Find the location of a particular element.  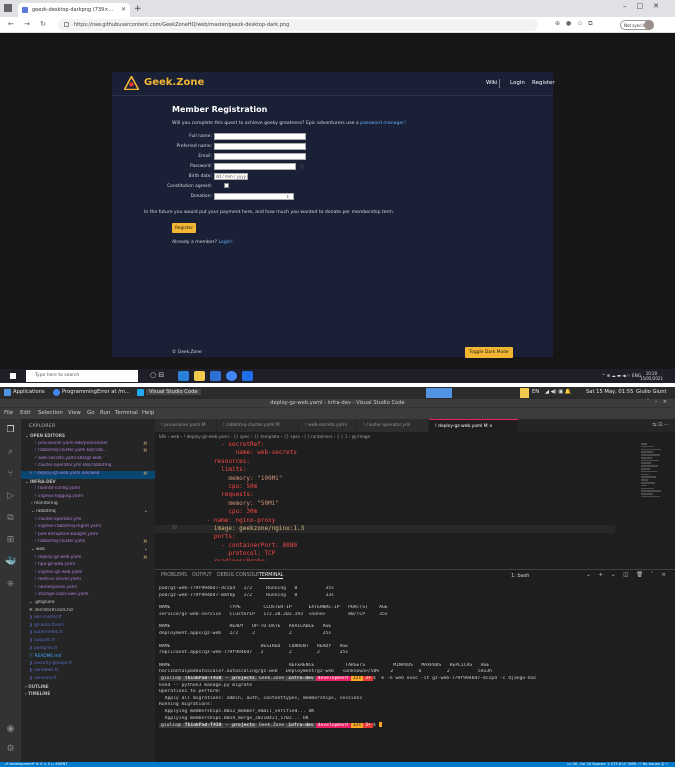

run-debug-icon: ▷ is located at coordinates (10, 496).